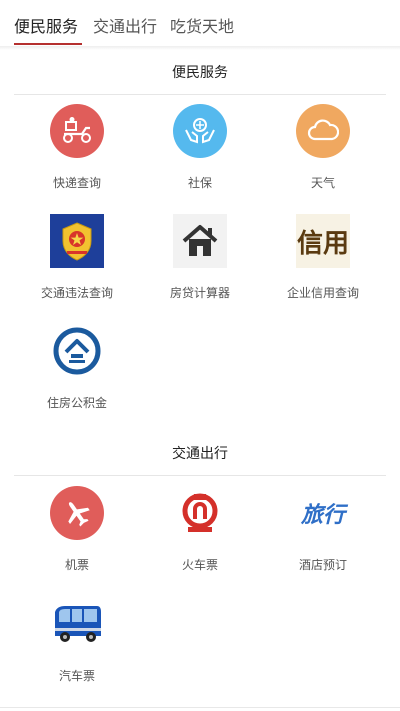  I want to click on airplane-icon, so click(77, 513).